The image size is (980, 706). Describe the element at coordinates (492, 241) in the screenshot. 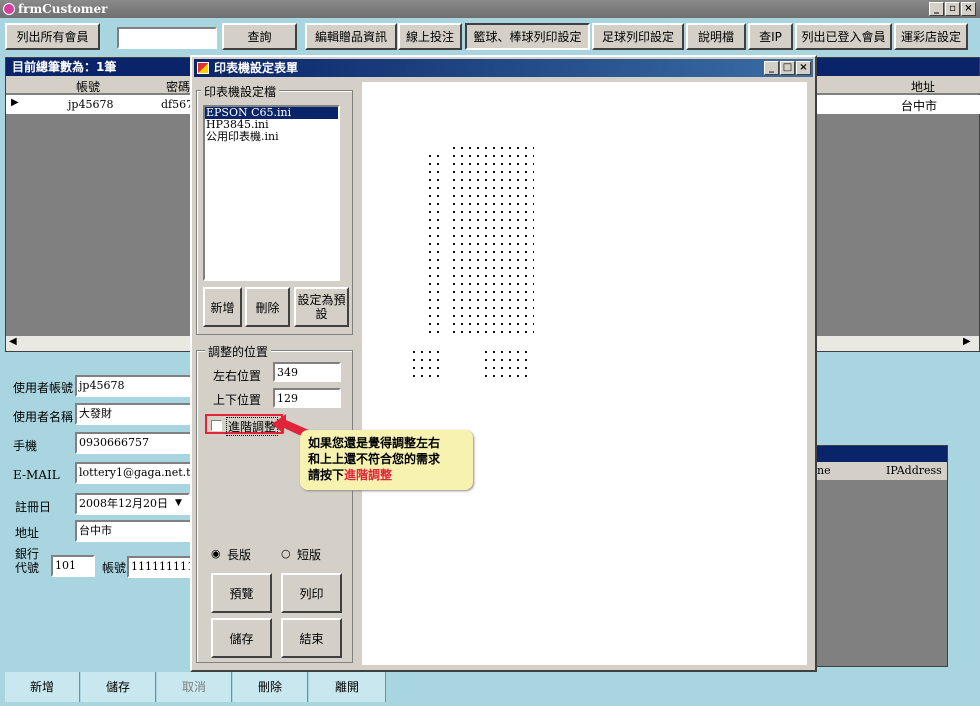

I see `preview-dots-block` at that location.